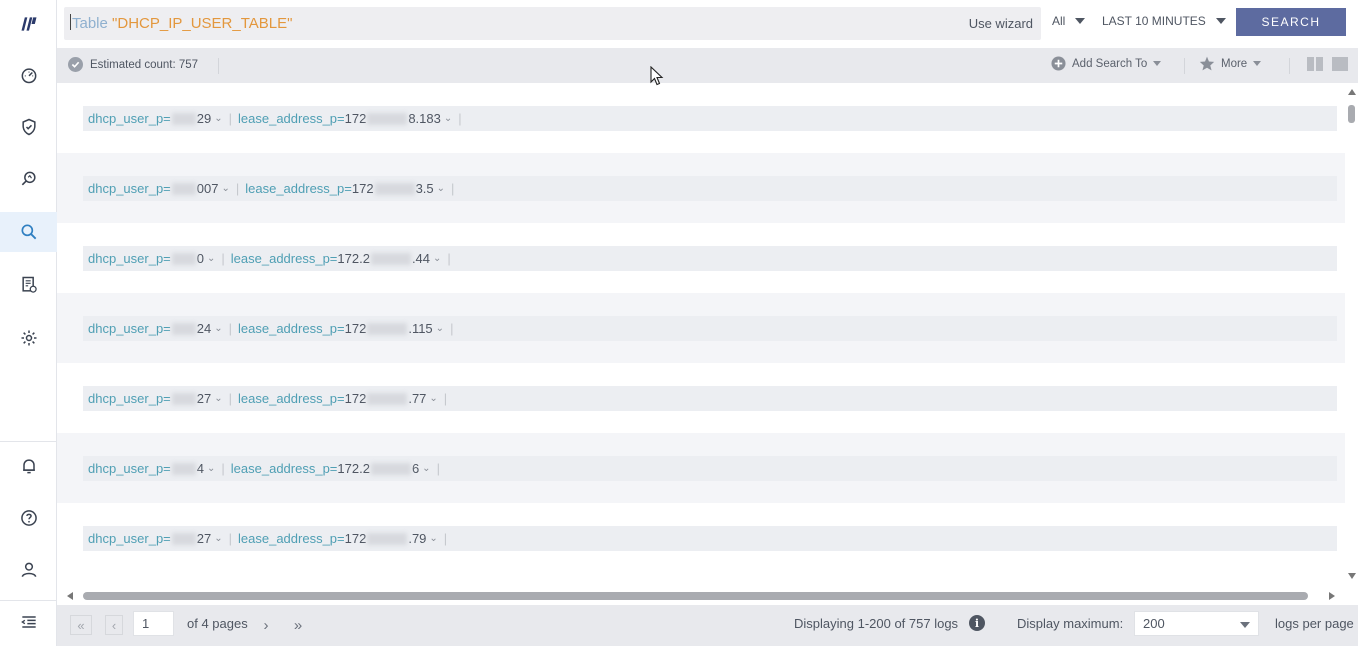 This screenshot has height=646, width=1358. Describe the element at coordinates (204, 118) in the screenshot. I see `field-value-dhcp-user: 29` at that location.